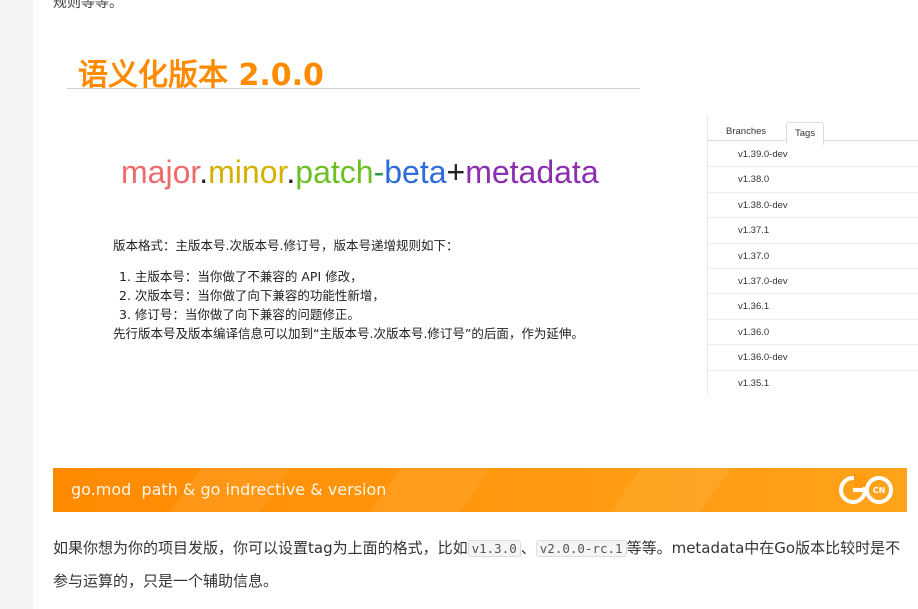 Image resolution: width=918 pixels, height=609 pixels. I want to click on list-item: v1.36.1, so click(813, 307).